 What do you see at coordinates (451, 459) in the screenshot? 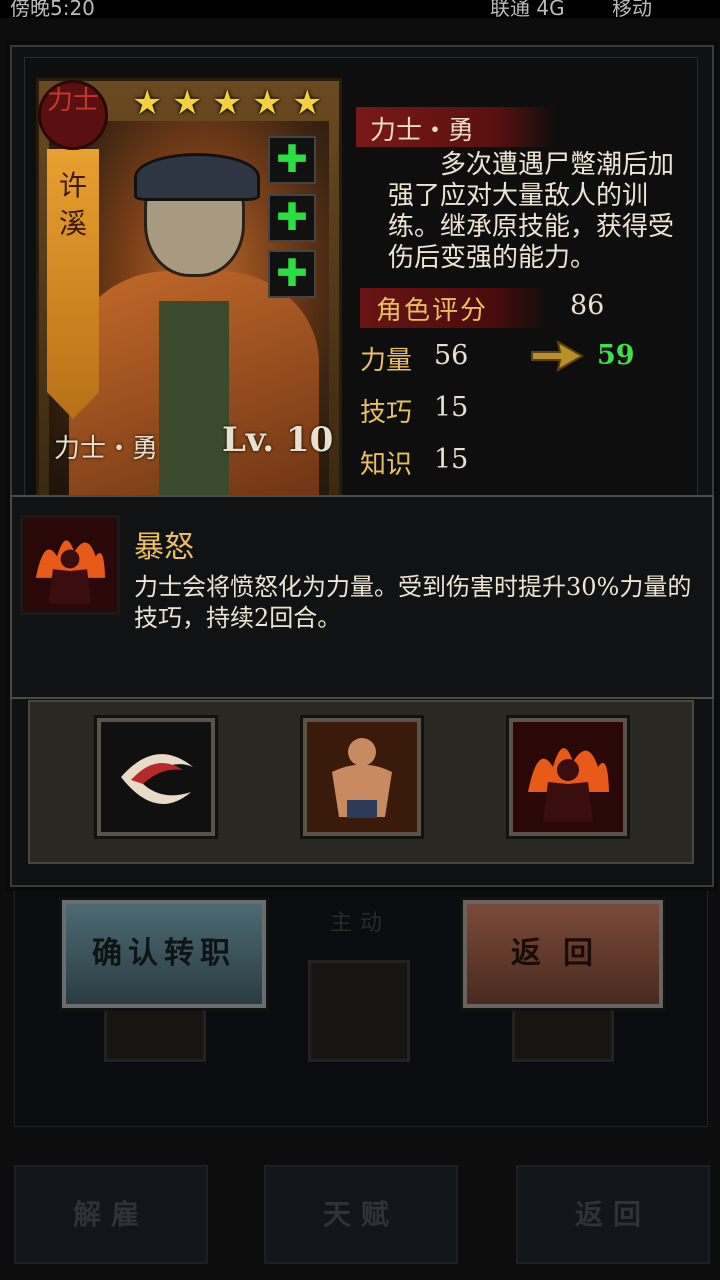
I see `knowledge-value: 15` at bounding box center [451, 459].